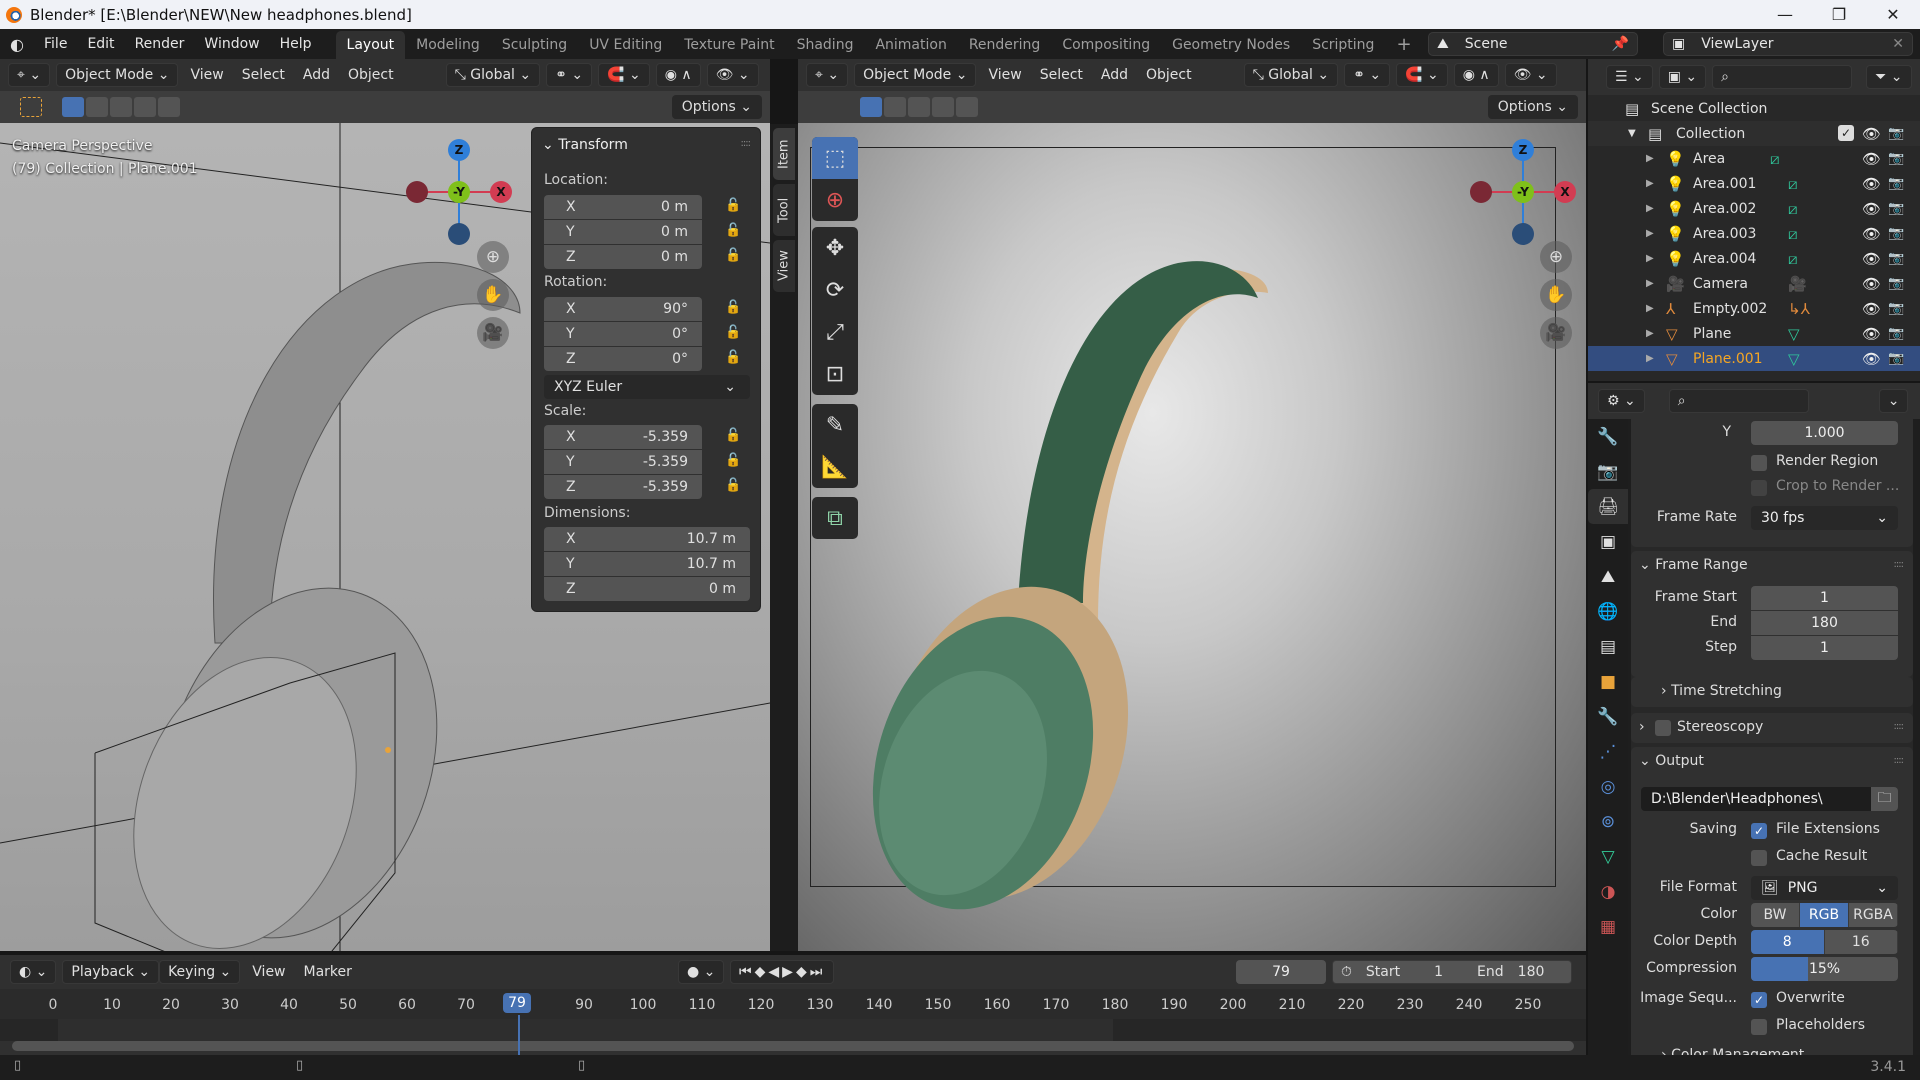 Image resolution: width=1920 pixels, height=1080 pixels. What do you see at coordinates (1608, 856) in the screenshot?
I see `data-tab-icon: ▽` at bounding box center [1608, 856].